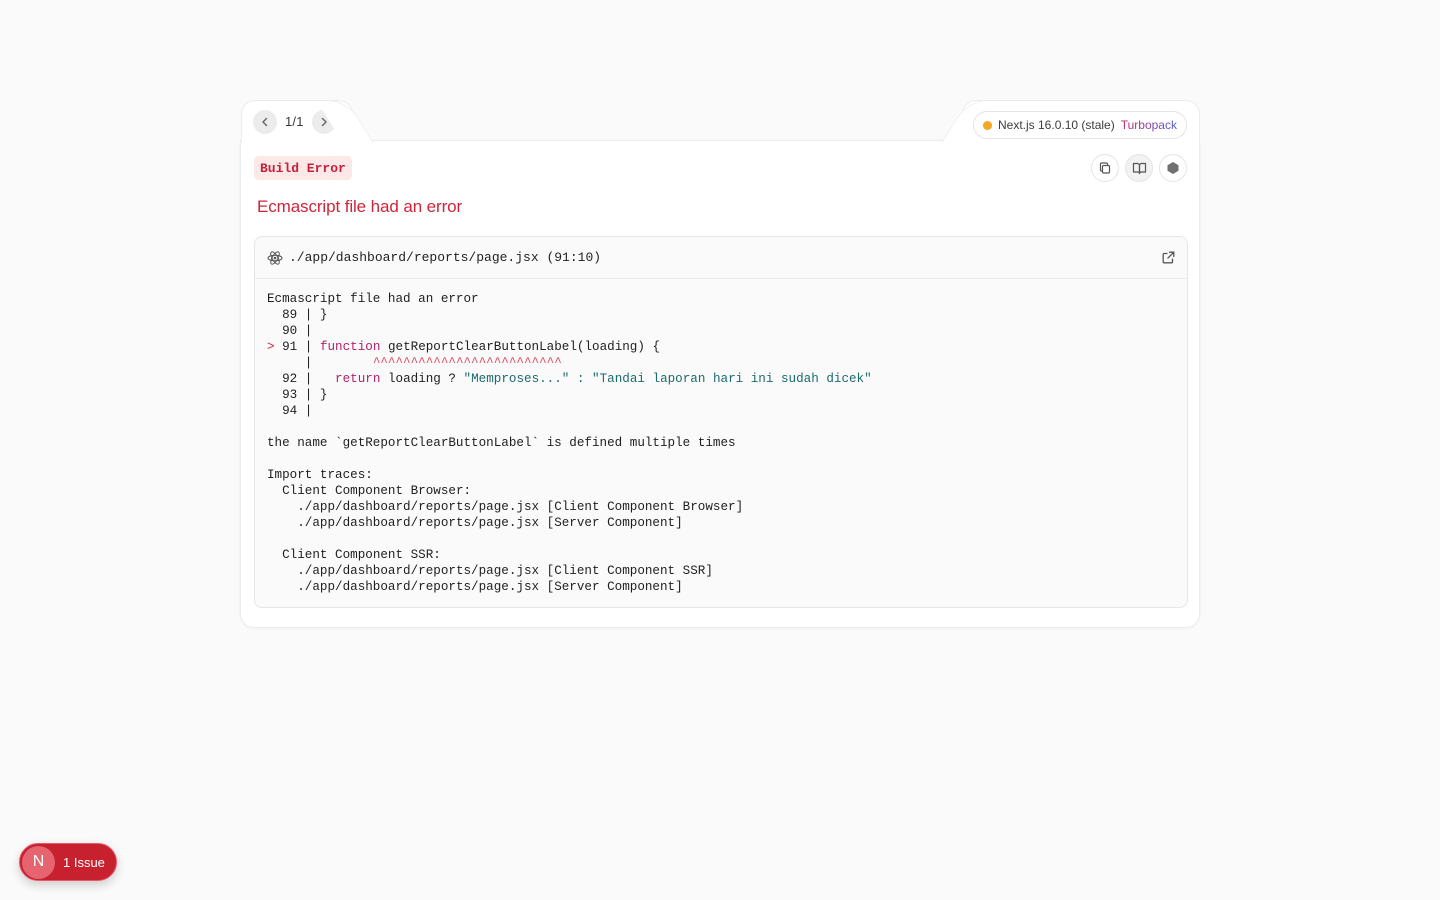  I want to click on nextjs-logo-icon: N, so click(38, 862).